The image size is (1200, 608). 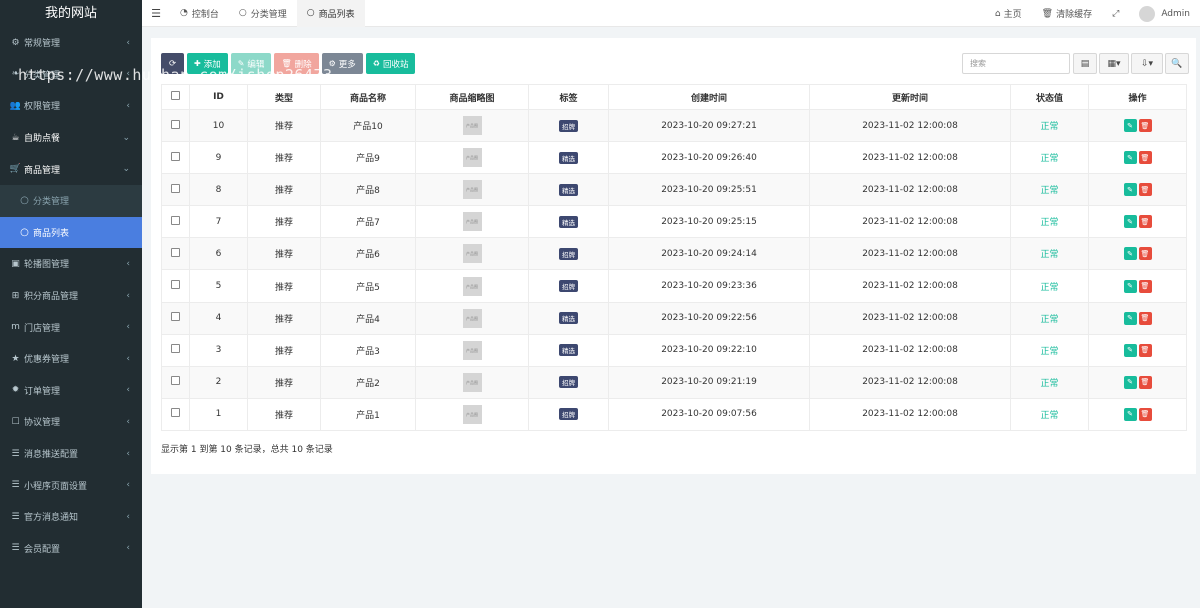 I want to click on sidebar-item-9: m 门店管理 ‹, so click(x=71, y=327).